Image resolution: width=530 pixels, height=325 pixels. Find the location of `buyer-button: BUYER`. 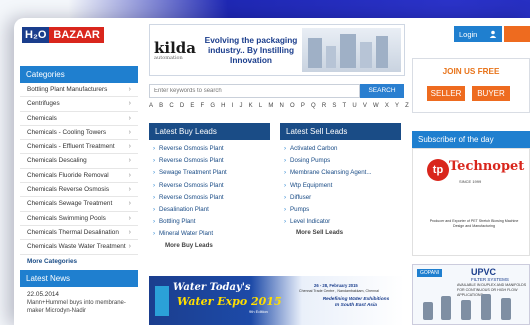

buyer-button: BUYER is located at coordinates (491, 93).